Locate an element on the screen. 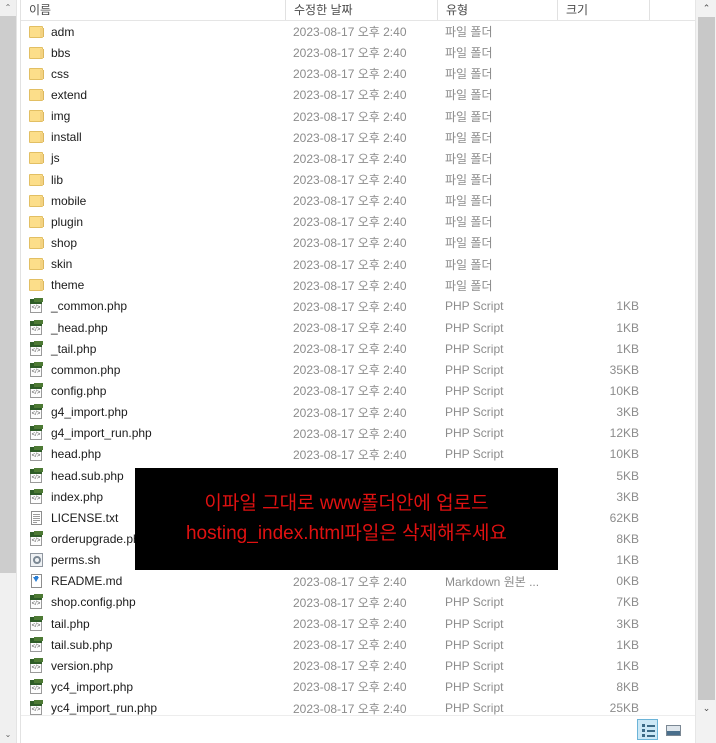 This screenshot has height=743, width=716. file-name-label: head.php is located at coordinates (76, 454).